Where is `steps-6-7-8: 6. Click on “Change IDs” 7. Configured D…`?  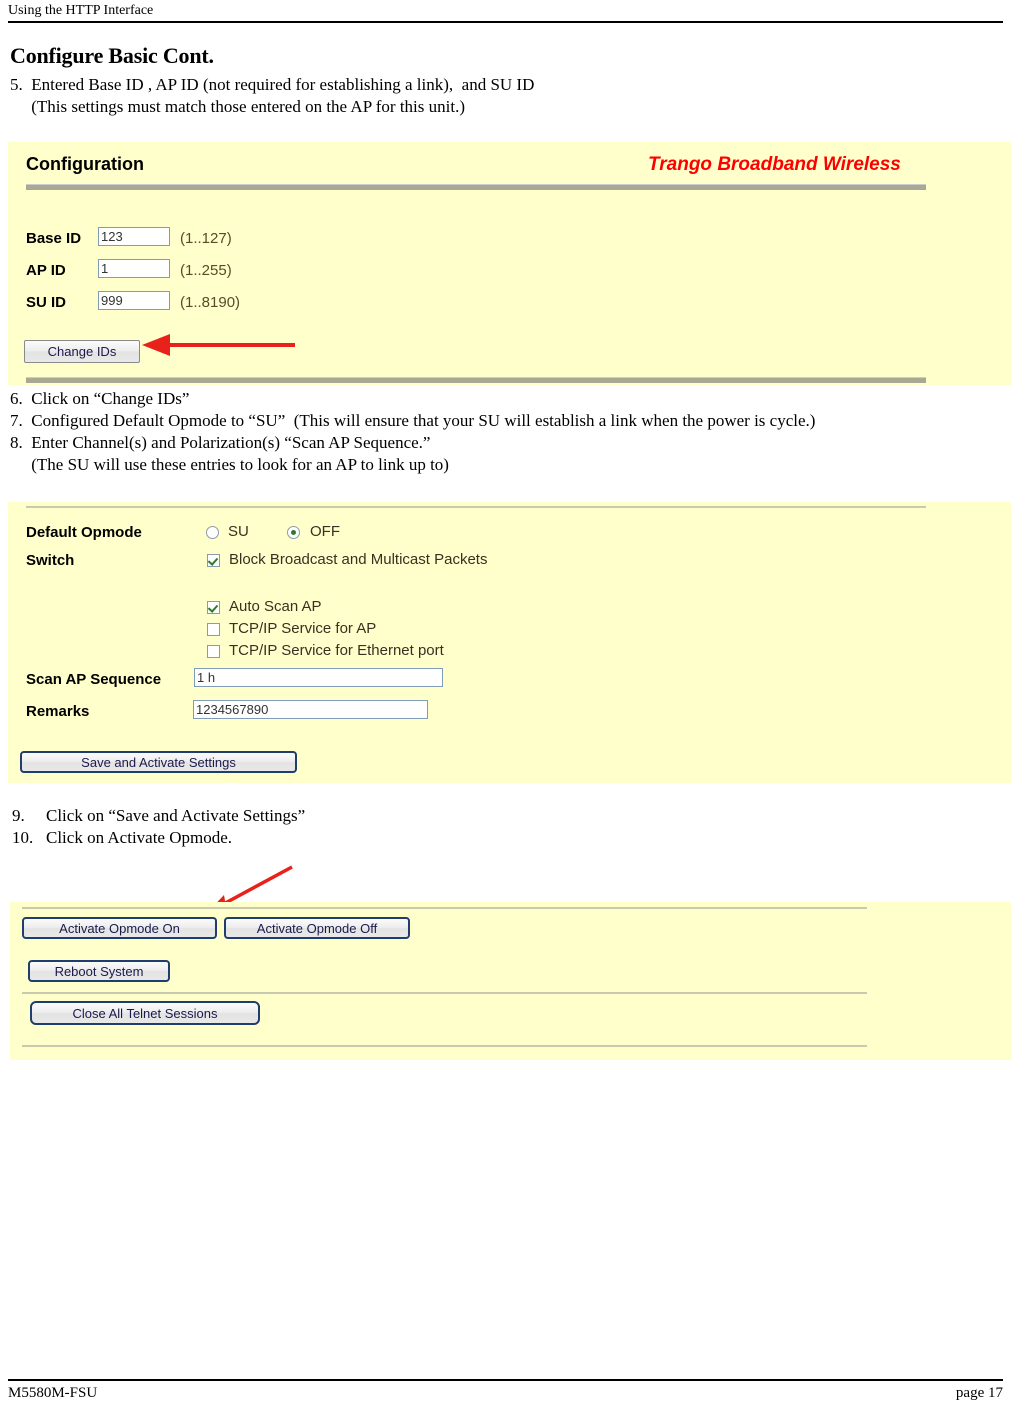
steps-6-7-8: 6. Click on “Change IDs” 7. Configured D… is located at coordinates (413, 431).